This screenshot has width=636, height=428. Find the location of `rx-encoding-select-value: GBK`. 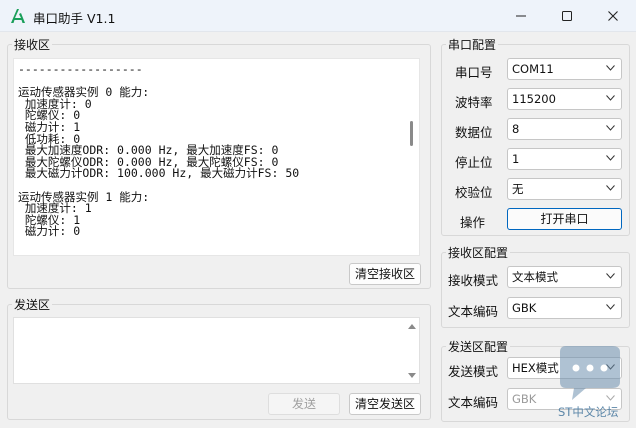

rx-encoding-select-value: GBK is located at coordinates (524, 308).